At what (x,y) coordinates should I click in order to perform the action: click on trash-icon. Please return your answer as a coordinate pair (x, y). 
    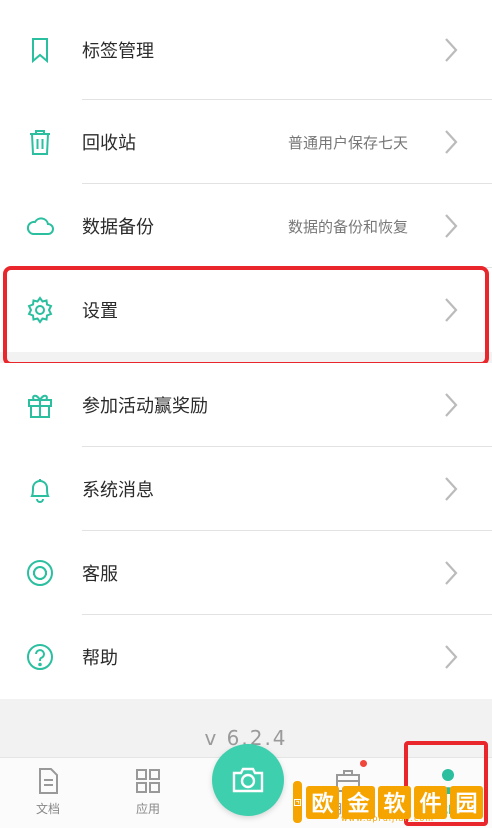
    Looking at the image, I should click on (40, 142).